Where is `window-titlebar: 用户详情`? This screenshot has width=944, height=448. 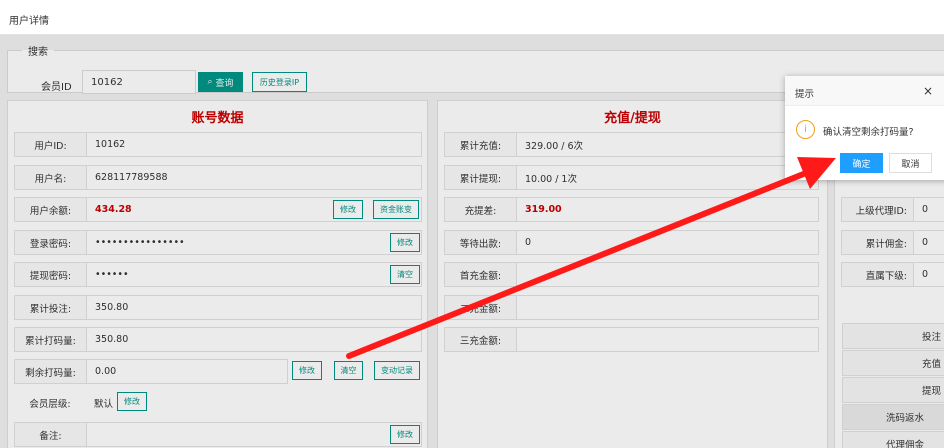 window-titlebar: 用户详情 is located at coordinates (472, 17).